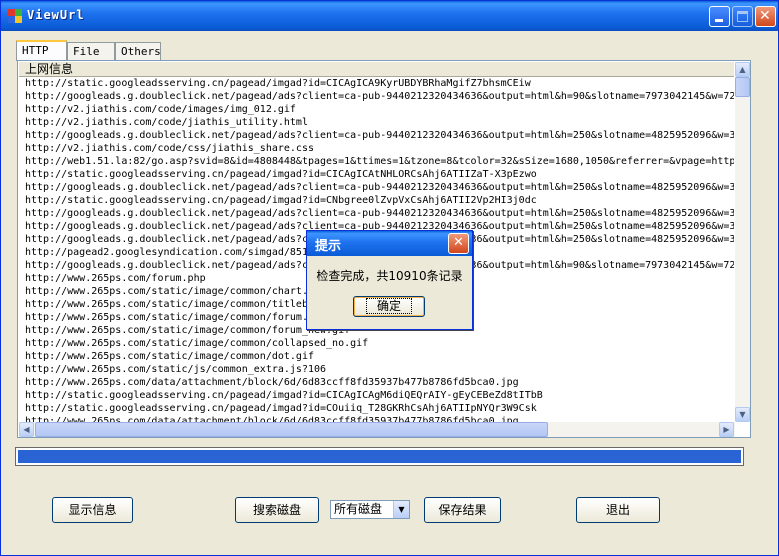  Describe the element at coordinates (291, 429) in the screenshot. I see `horizontal-scroll-thumb` at that location.